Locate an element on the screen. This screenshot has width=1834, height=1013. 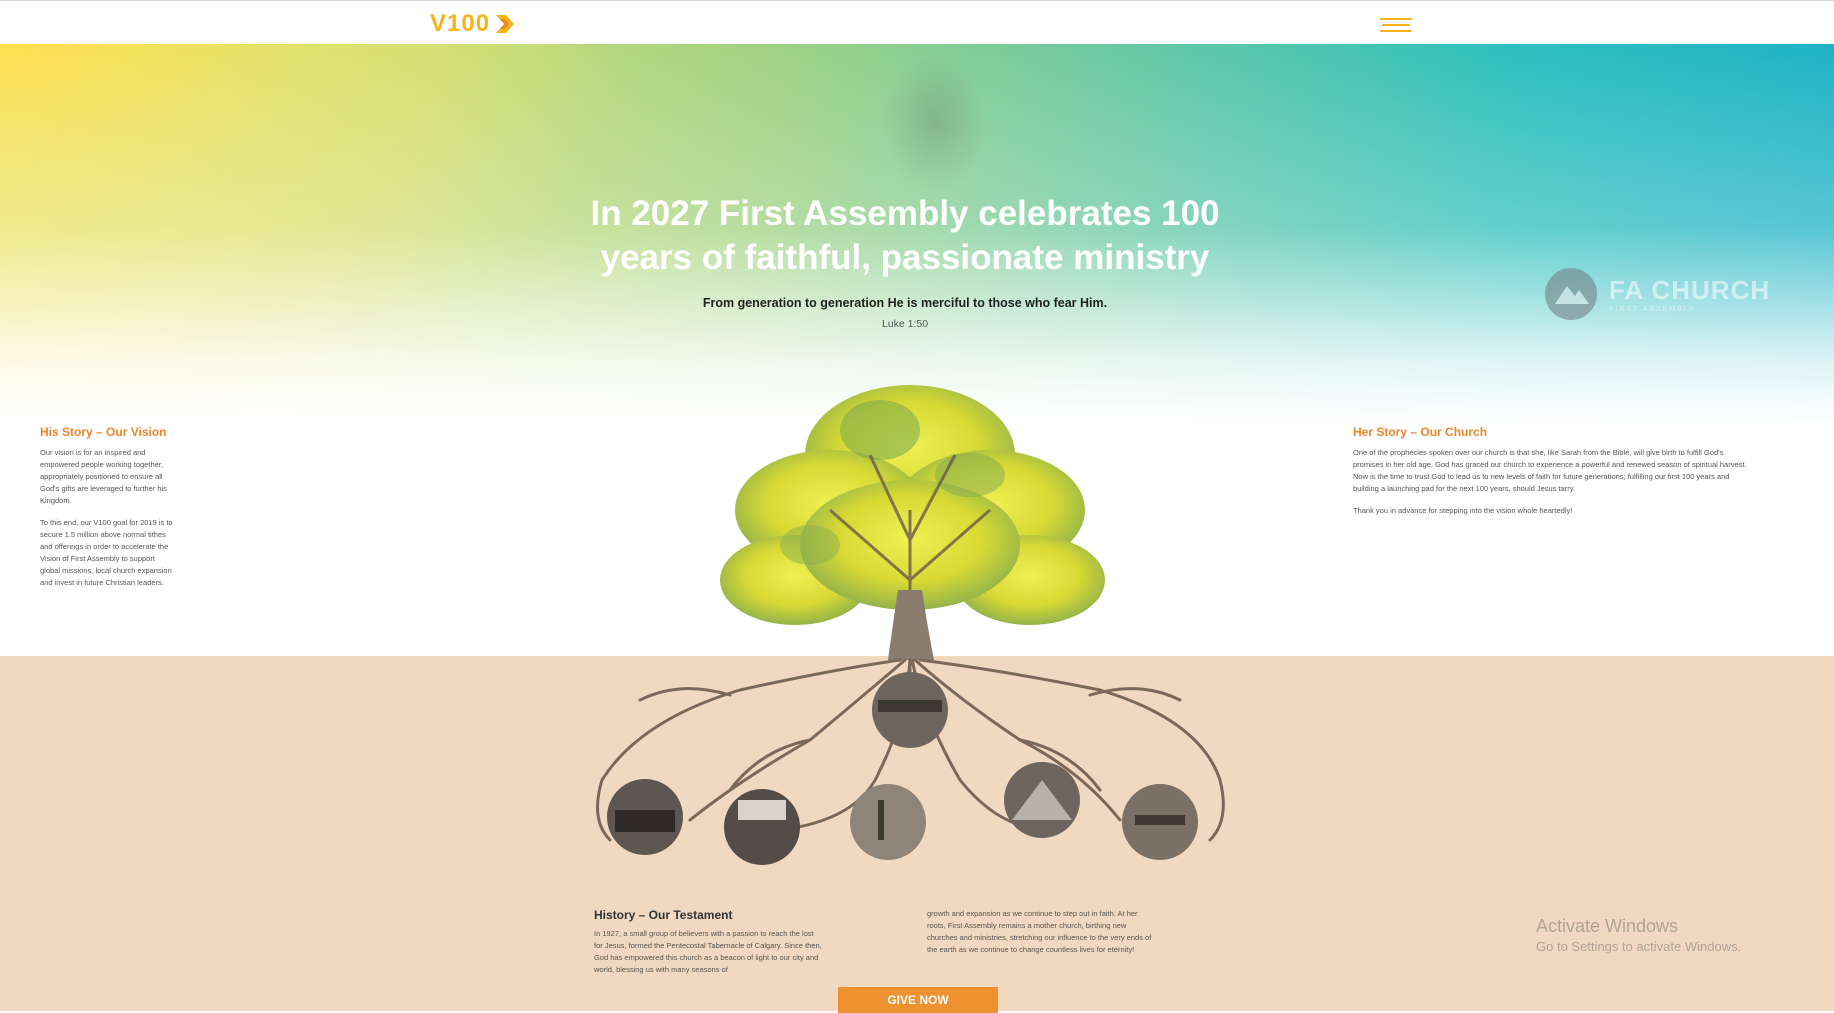
v100-logo: V100 is located at coordinates (473, 23).